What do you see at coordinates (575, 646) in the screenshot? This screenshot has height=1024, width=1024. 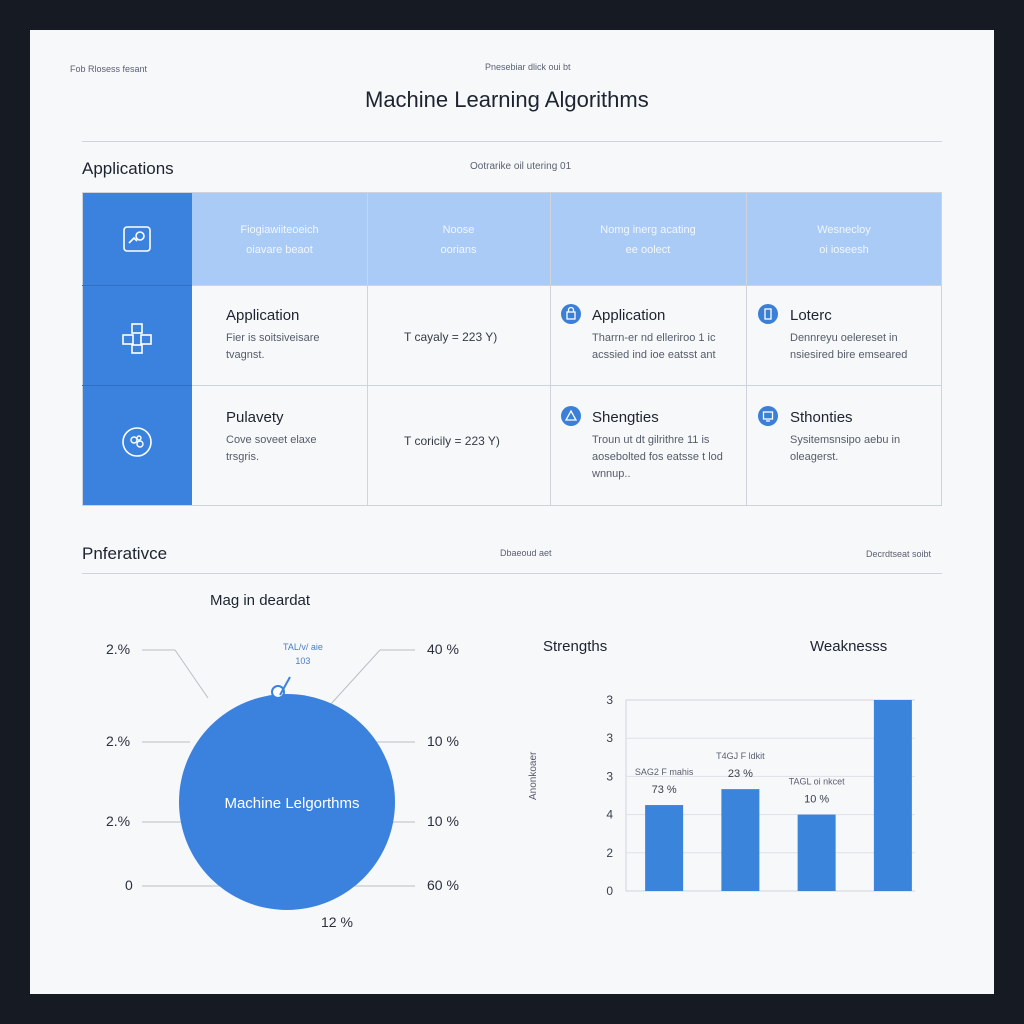 I see `bar-chart-title-left: Strengths` at bounding box center [575, 646].